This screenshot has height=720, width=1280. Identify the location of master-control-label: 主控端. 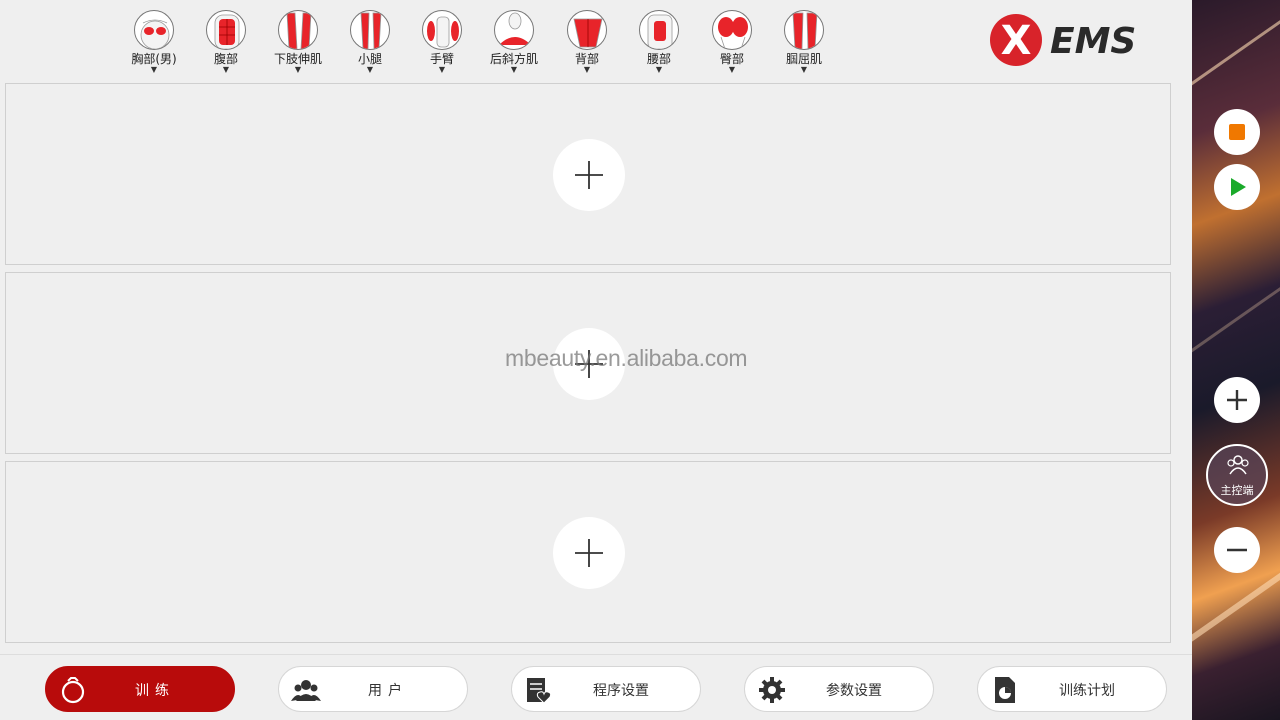
(1237, 490).